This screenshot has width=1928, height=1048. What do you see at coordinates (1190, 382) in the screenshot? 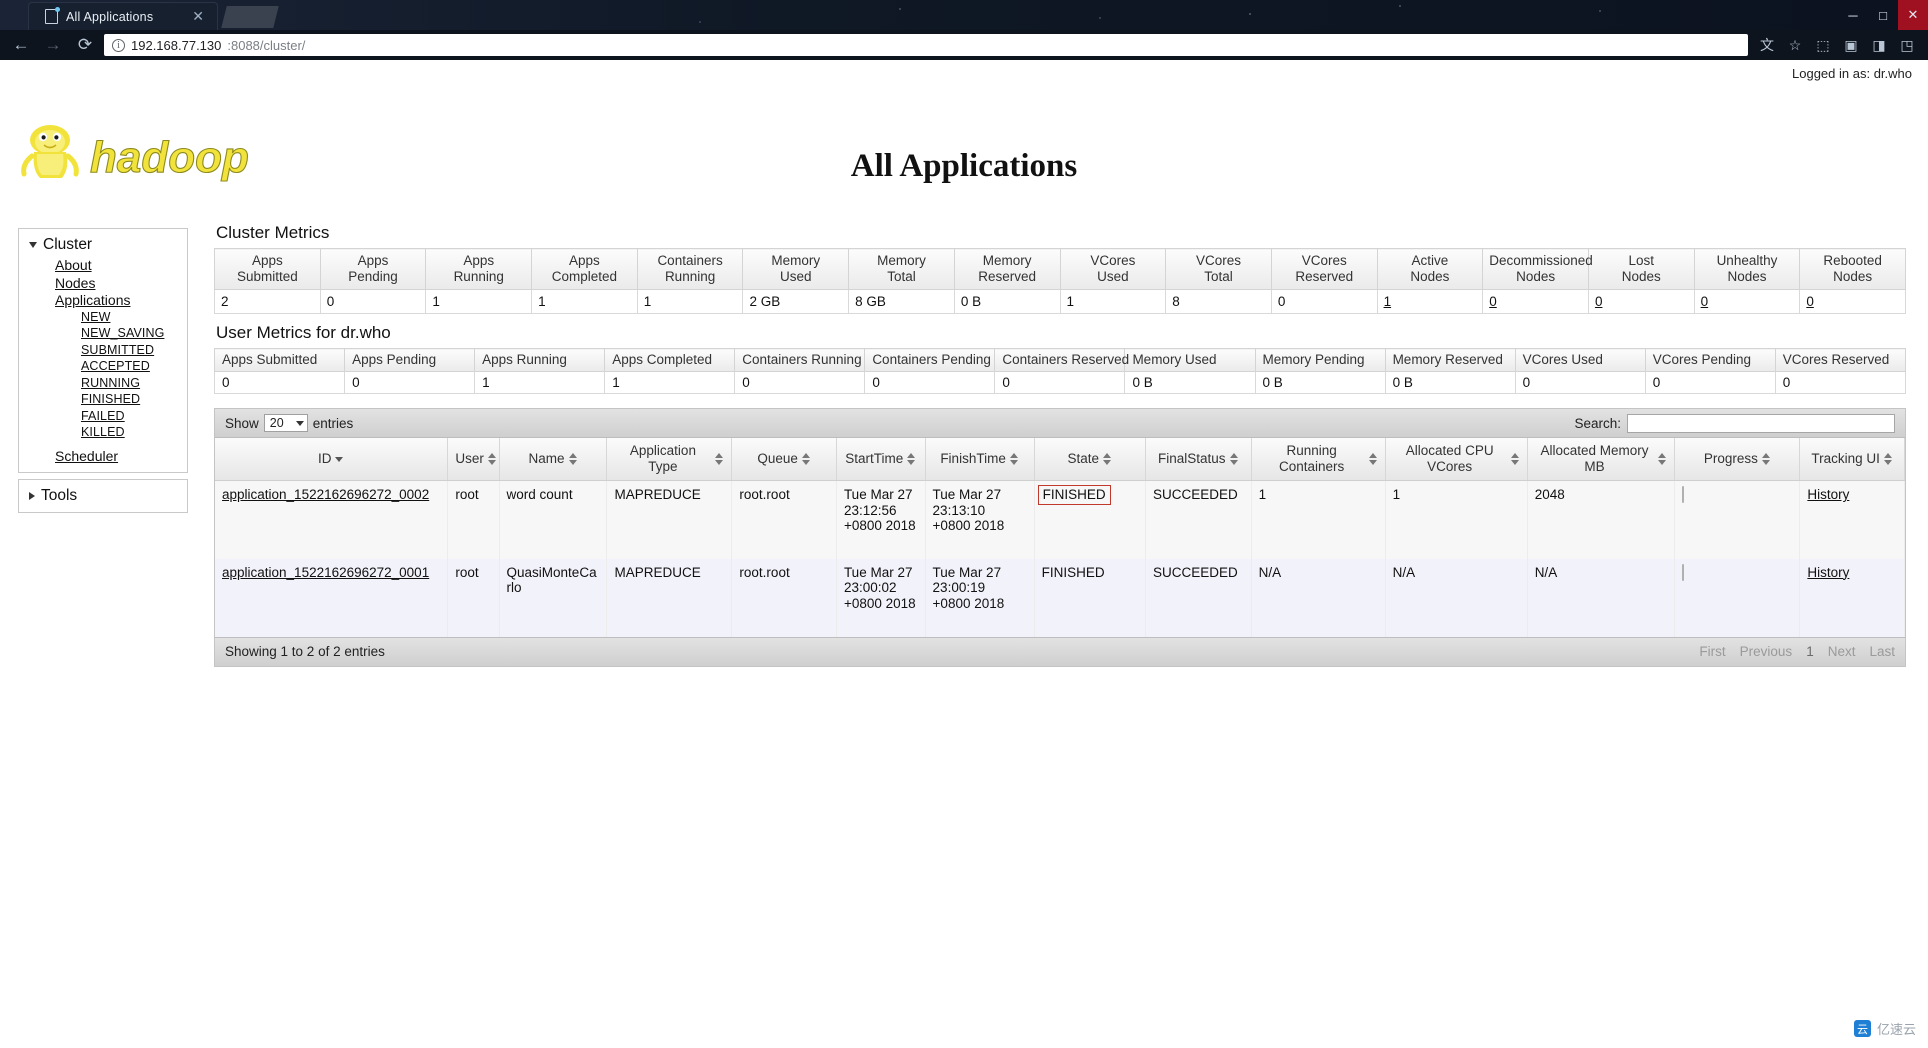
I see `um-val-memory-used: 0 B` at bounding box center [1190, 382].